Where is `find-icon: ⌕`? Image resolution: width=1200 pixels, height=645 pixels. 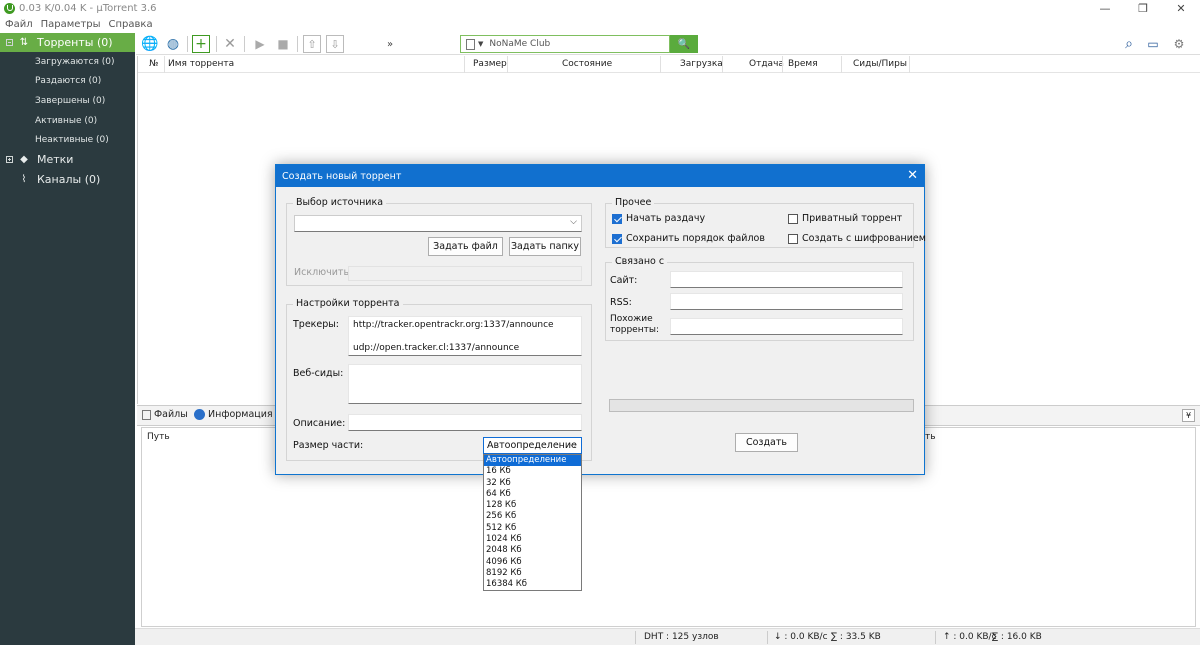 find-icon: ⌕ is located at coordinates (1129, 44).